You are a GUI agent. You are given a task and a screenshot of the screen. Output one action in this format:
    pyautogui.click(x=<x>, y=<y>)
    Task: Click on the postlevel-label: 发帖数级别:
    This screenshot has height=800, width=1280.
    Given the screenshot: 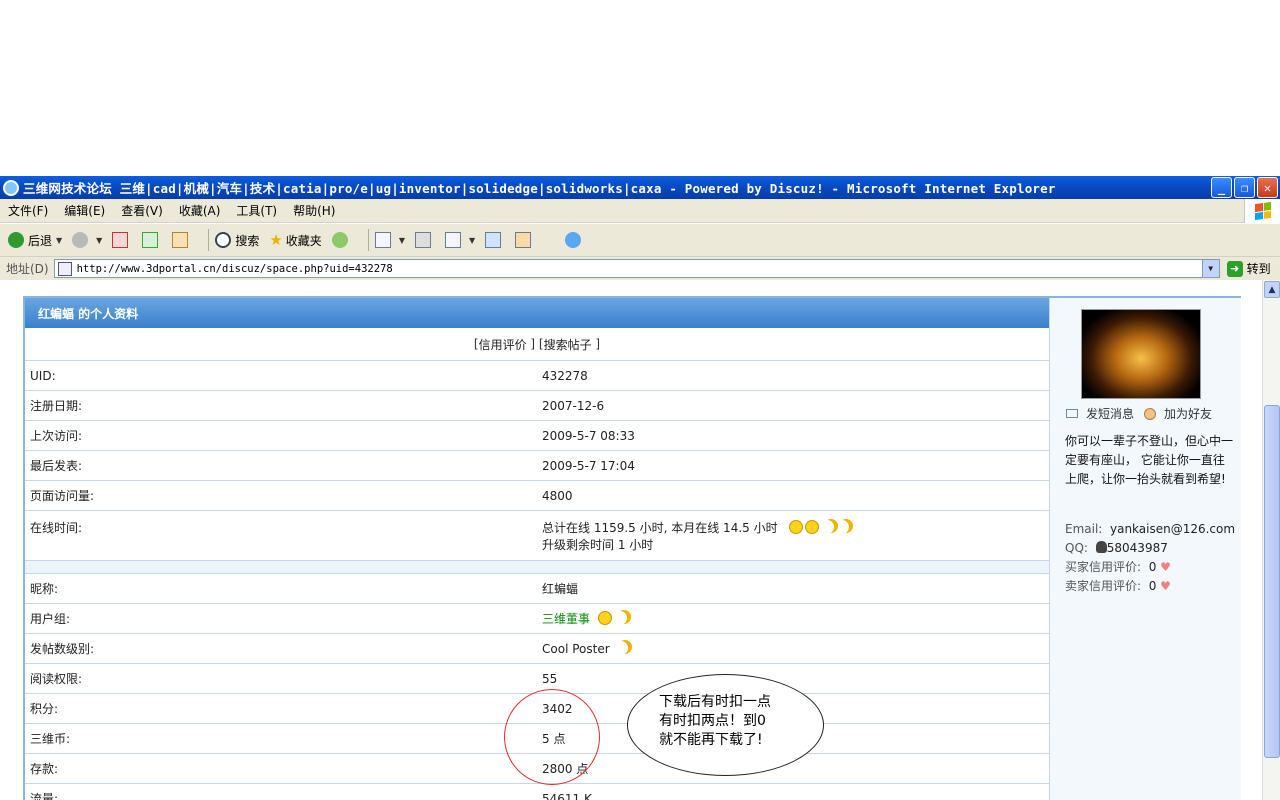 What is the action you would take?
    pyautogui.click(x=62, y=649)
    